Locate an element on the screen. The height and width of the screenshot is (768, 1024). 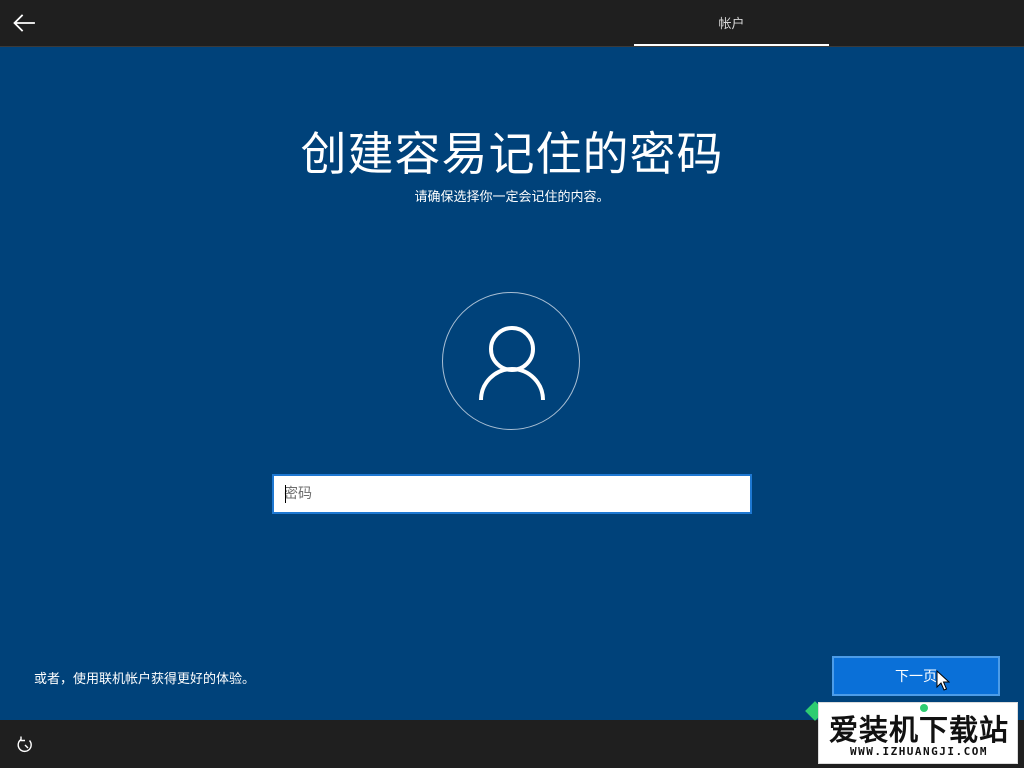
avatar is located at coordinates (511, 361).